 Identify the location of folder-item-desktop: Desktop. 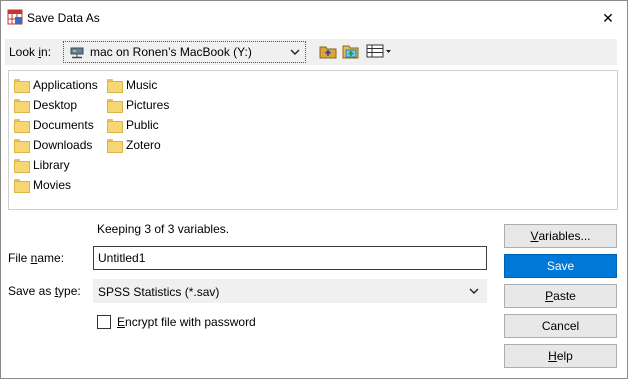
(56, 105).